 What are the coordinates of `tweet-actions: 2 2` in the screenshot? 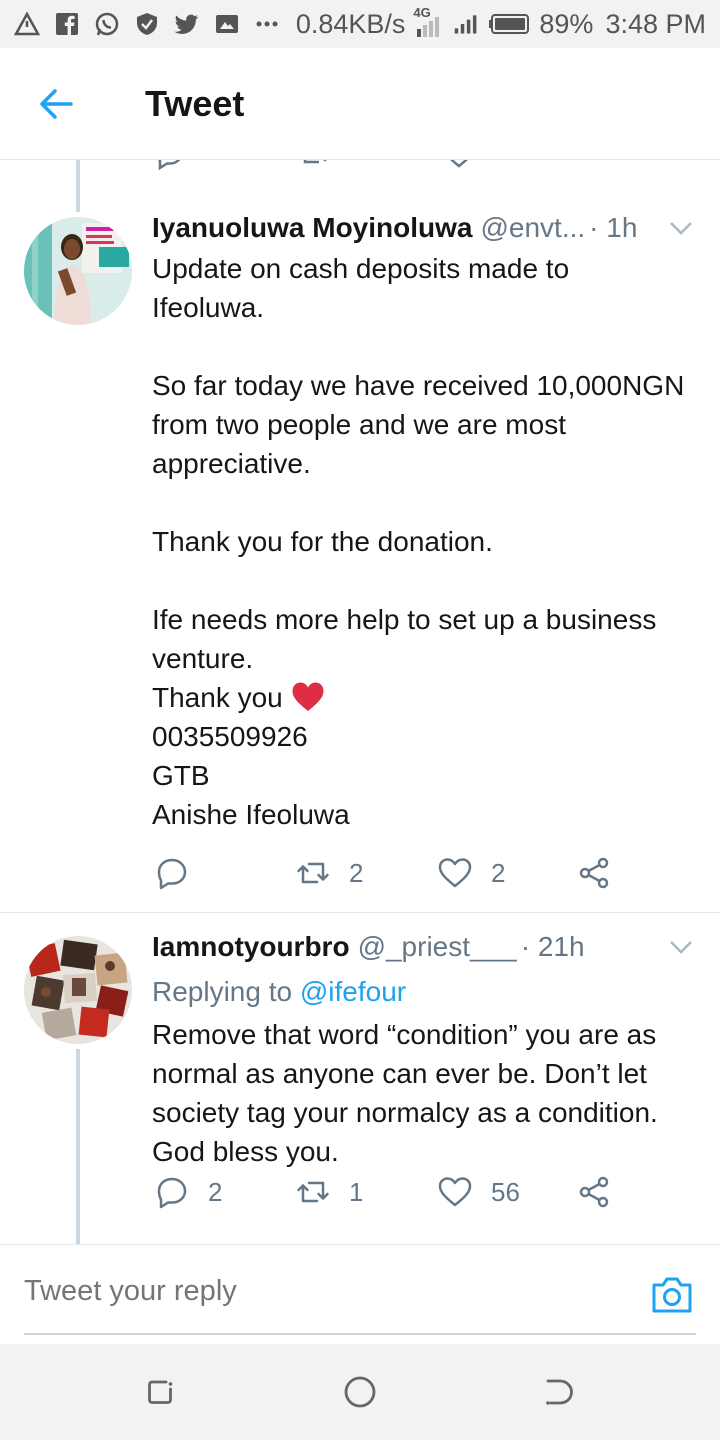 It's located at (387, 873).